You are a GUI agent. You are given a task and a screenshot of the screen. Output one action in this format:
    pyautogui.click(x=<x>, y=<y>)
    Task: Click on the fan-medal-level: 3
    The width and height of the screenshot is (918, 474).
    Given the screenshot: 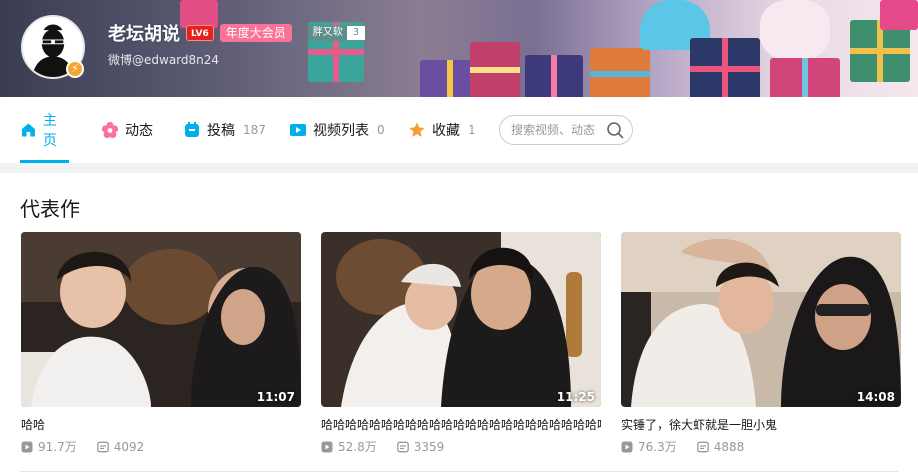 What is the action you would take?
    pyautogui.click(x=356, y=33)
    